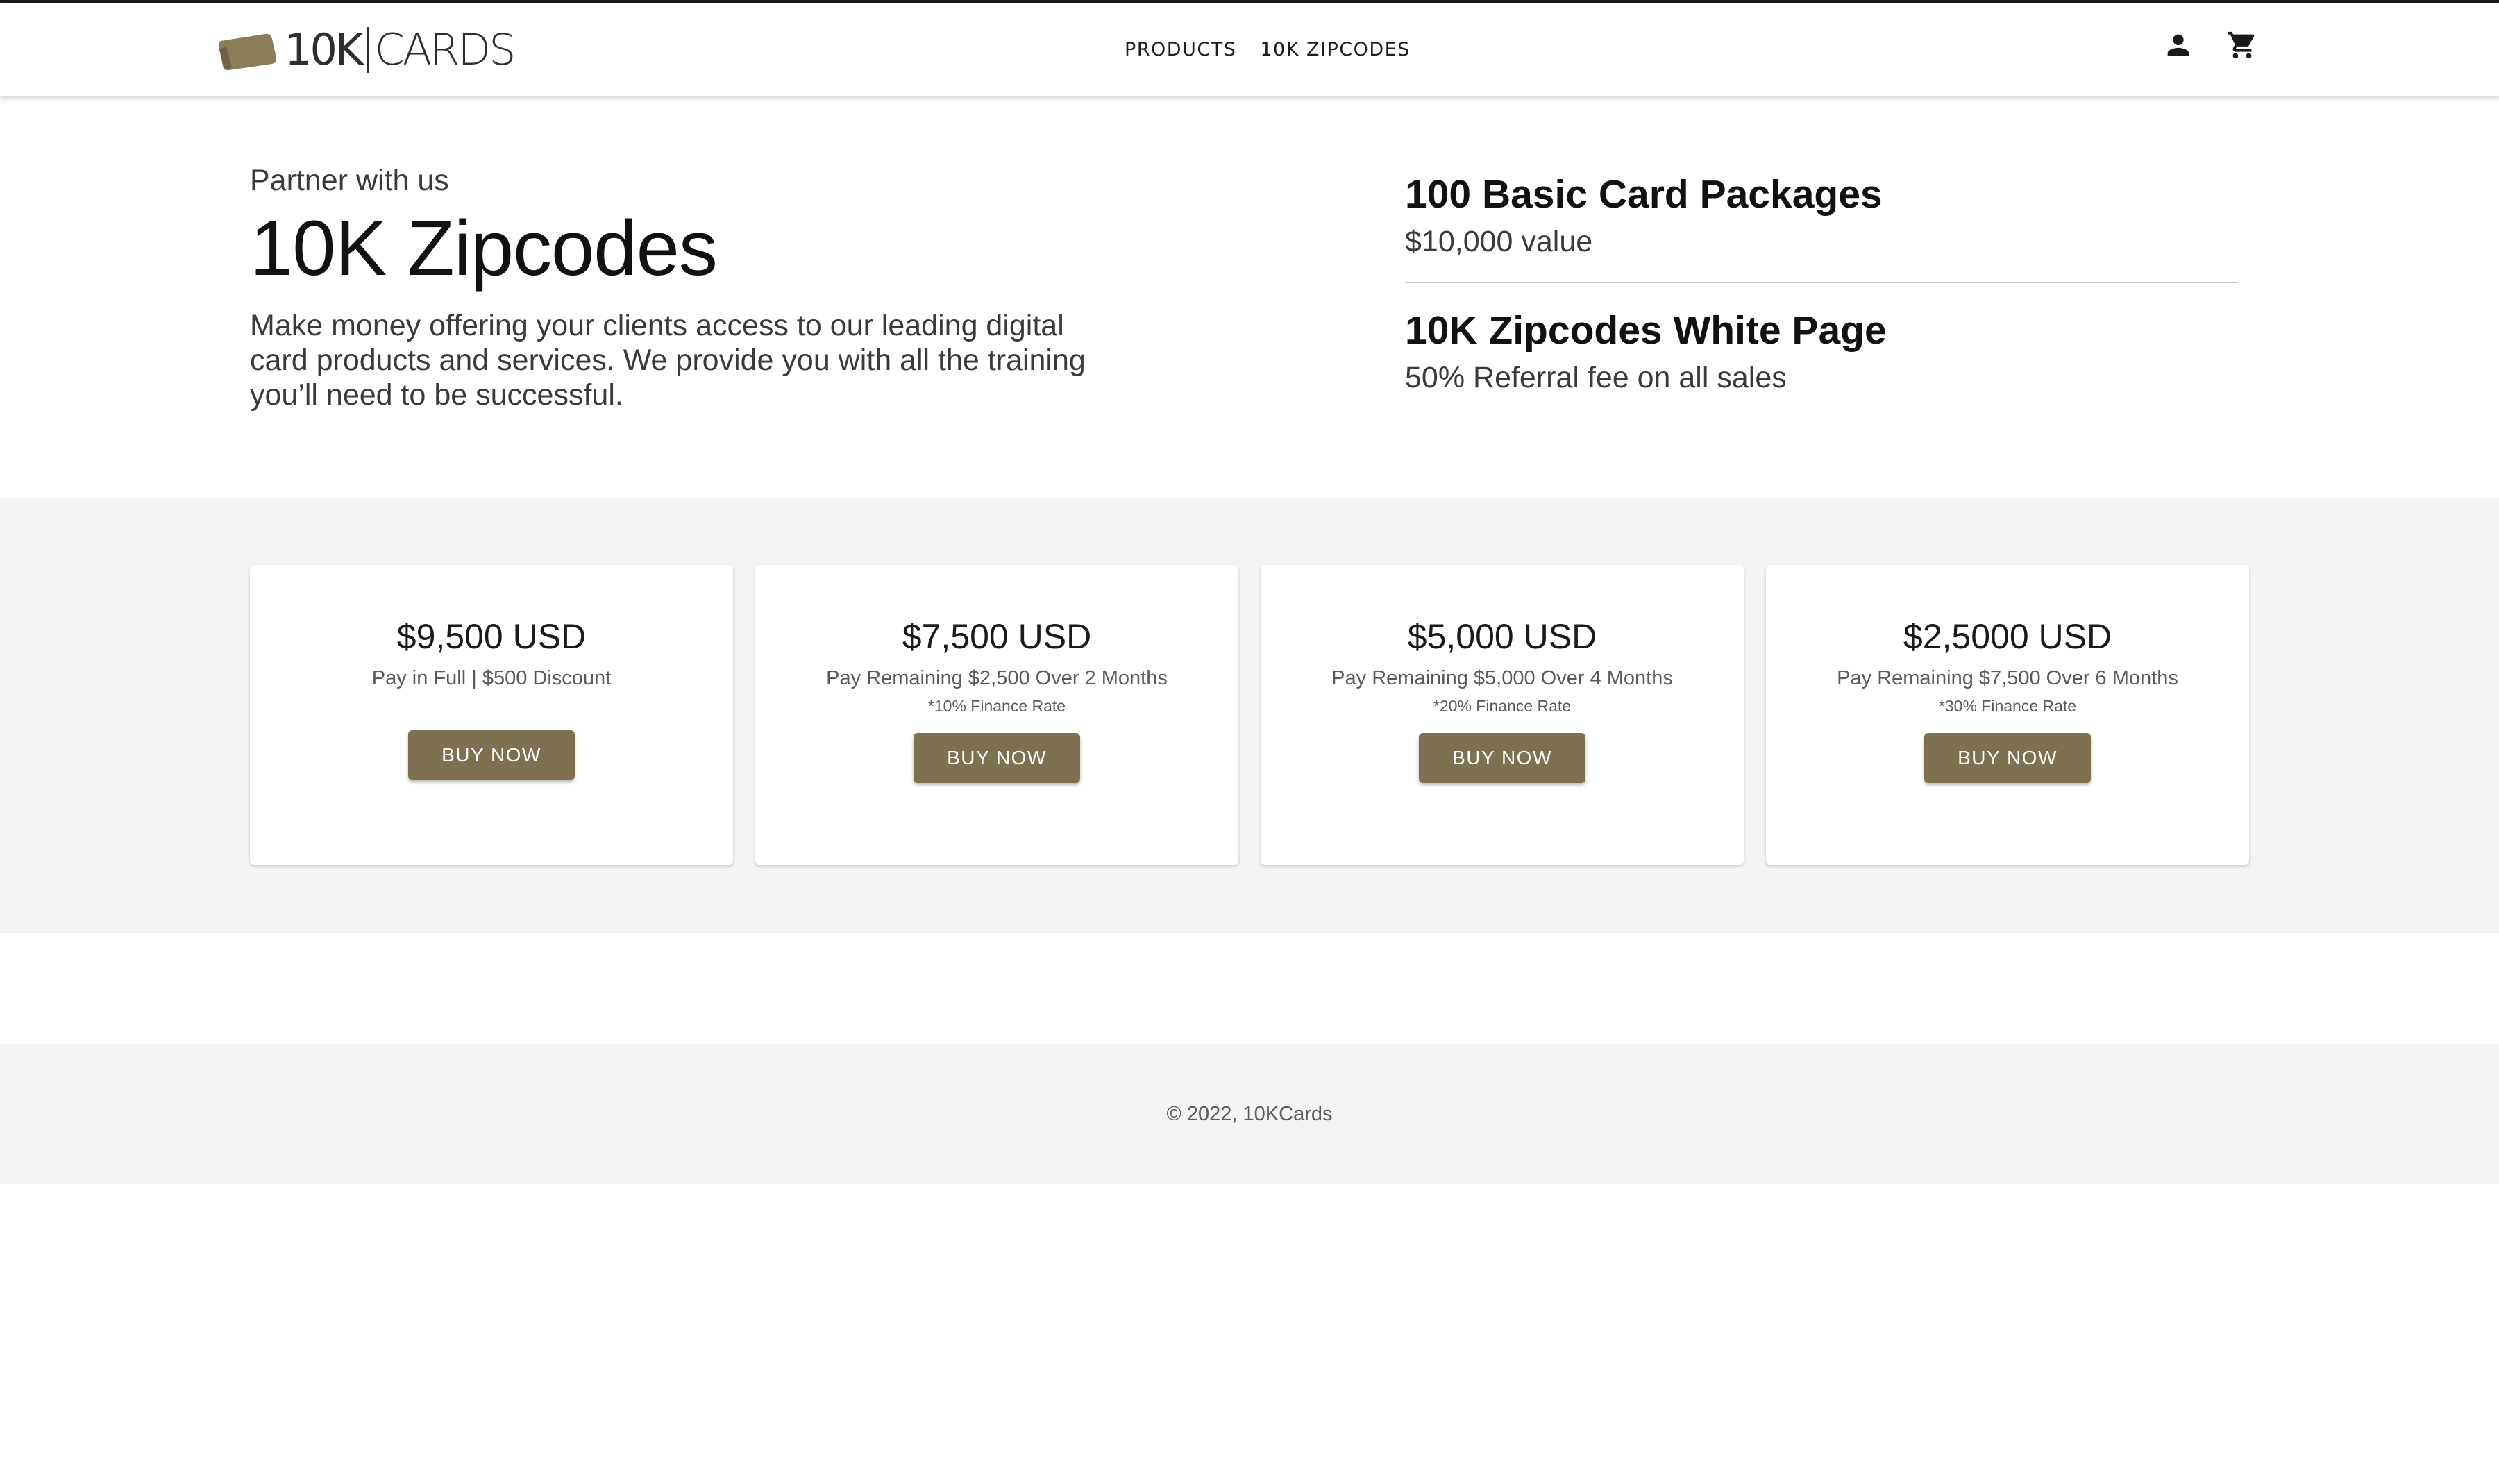  I want to click on logo: 10K CARDS, so click(366, 50).